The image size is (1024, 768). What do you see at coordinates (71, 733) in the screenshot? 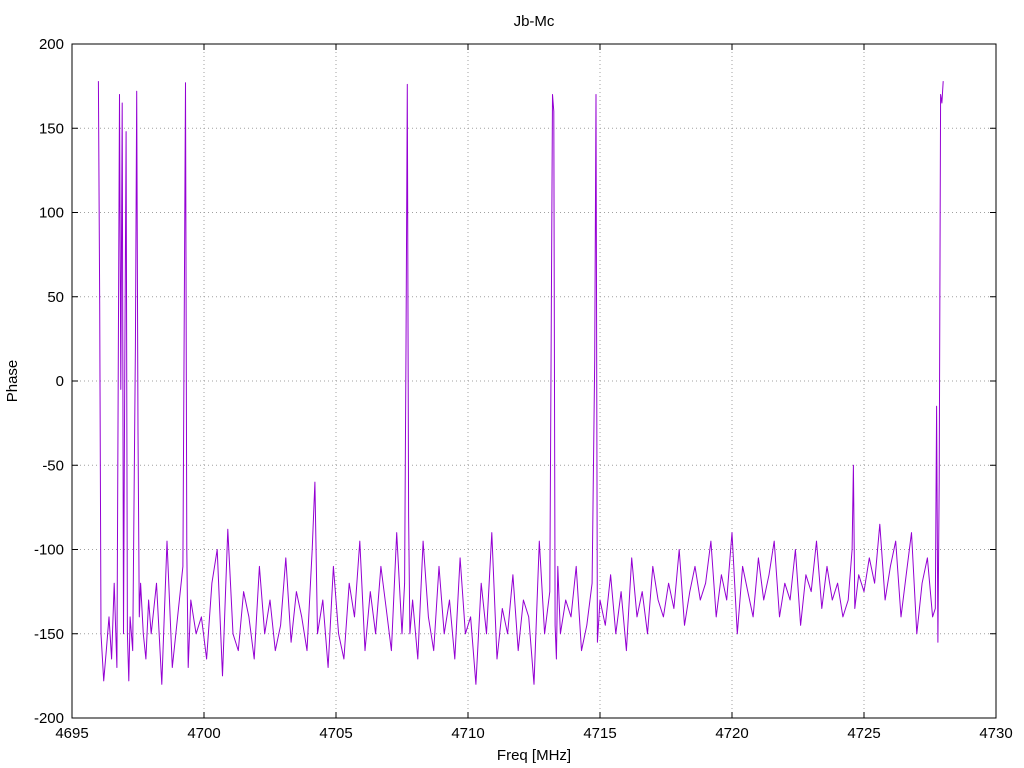
I see `x-tick-label: 4695` at bounding box center [71, 733].